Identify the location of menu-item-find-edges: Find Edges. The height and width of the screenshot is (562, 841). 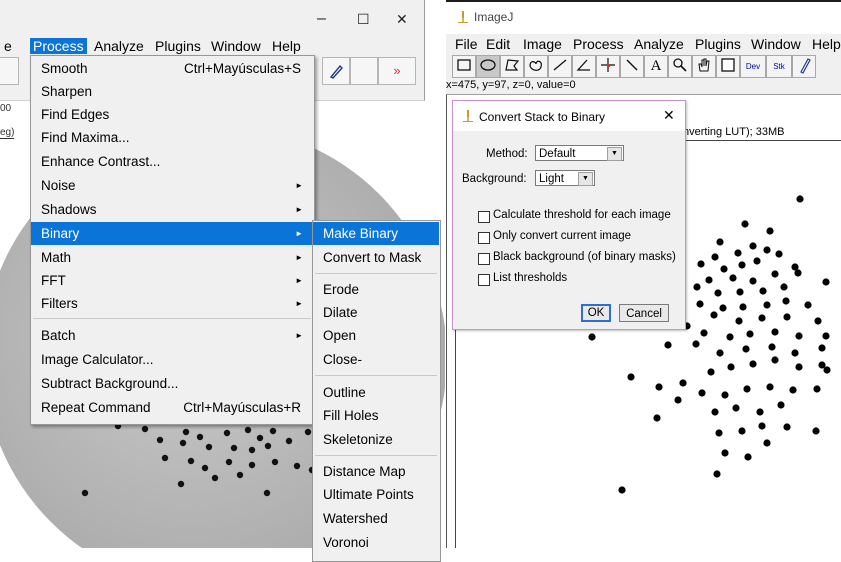
(171, 114).